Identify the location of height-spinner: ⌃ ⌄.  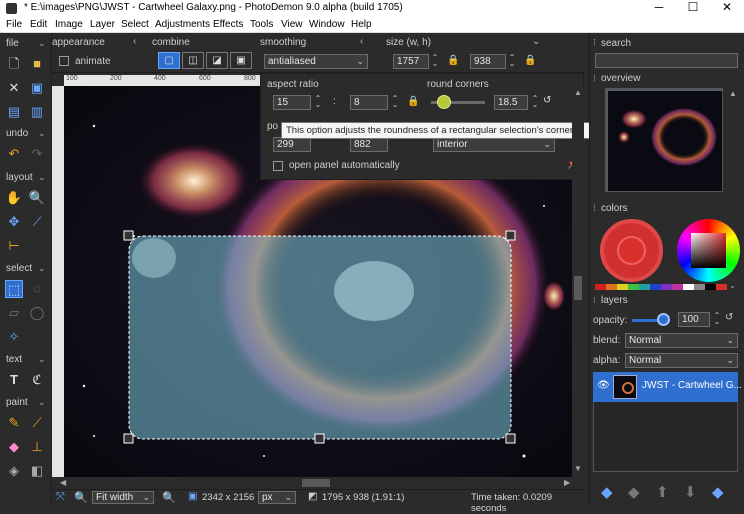
(512, 61).